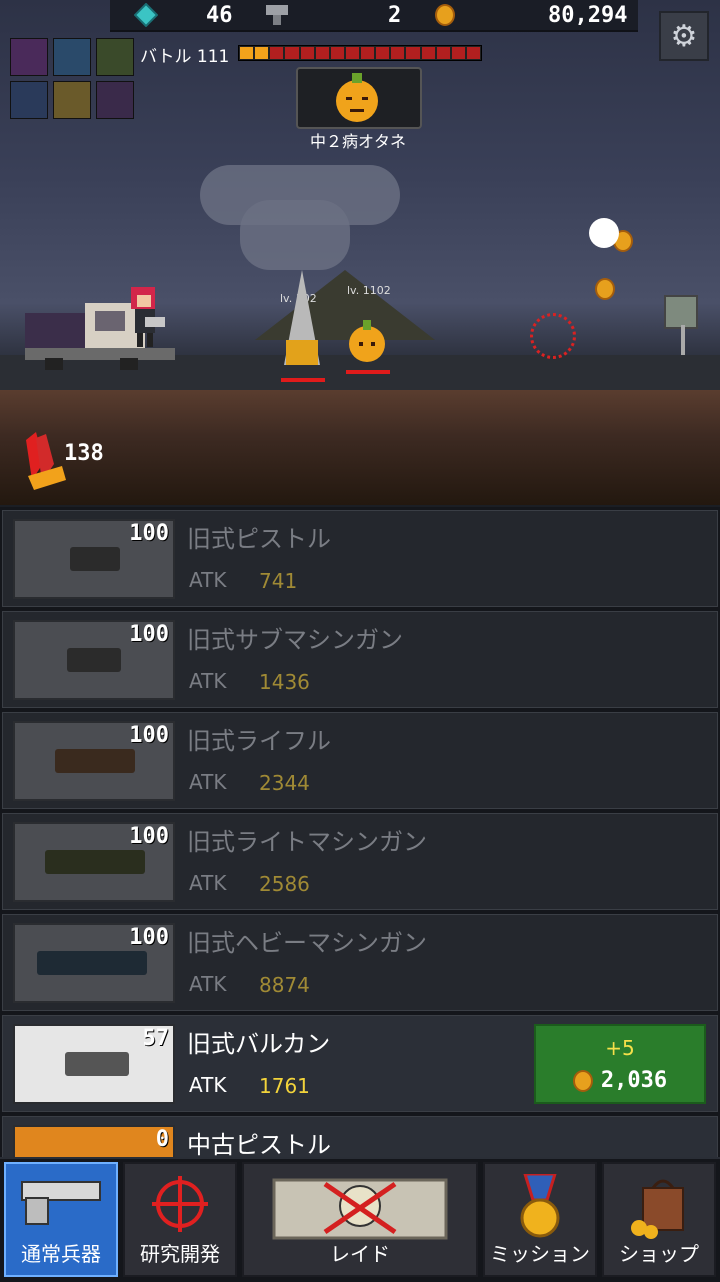 The height and width of the screenshot is (1282, 720). I want to click on settings-button: ⚙, so click(684, 36).